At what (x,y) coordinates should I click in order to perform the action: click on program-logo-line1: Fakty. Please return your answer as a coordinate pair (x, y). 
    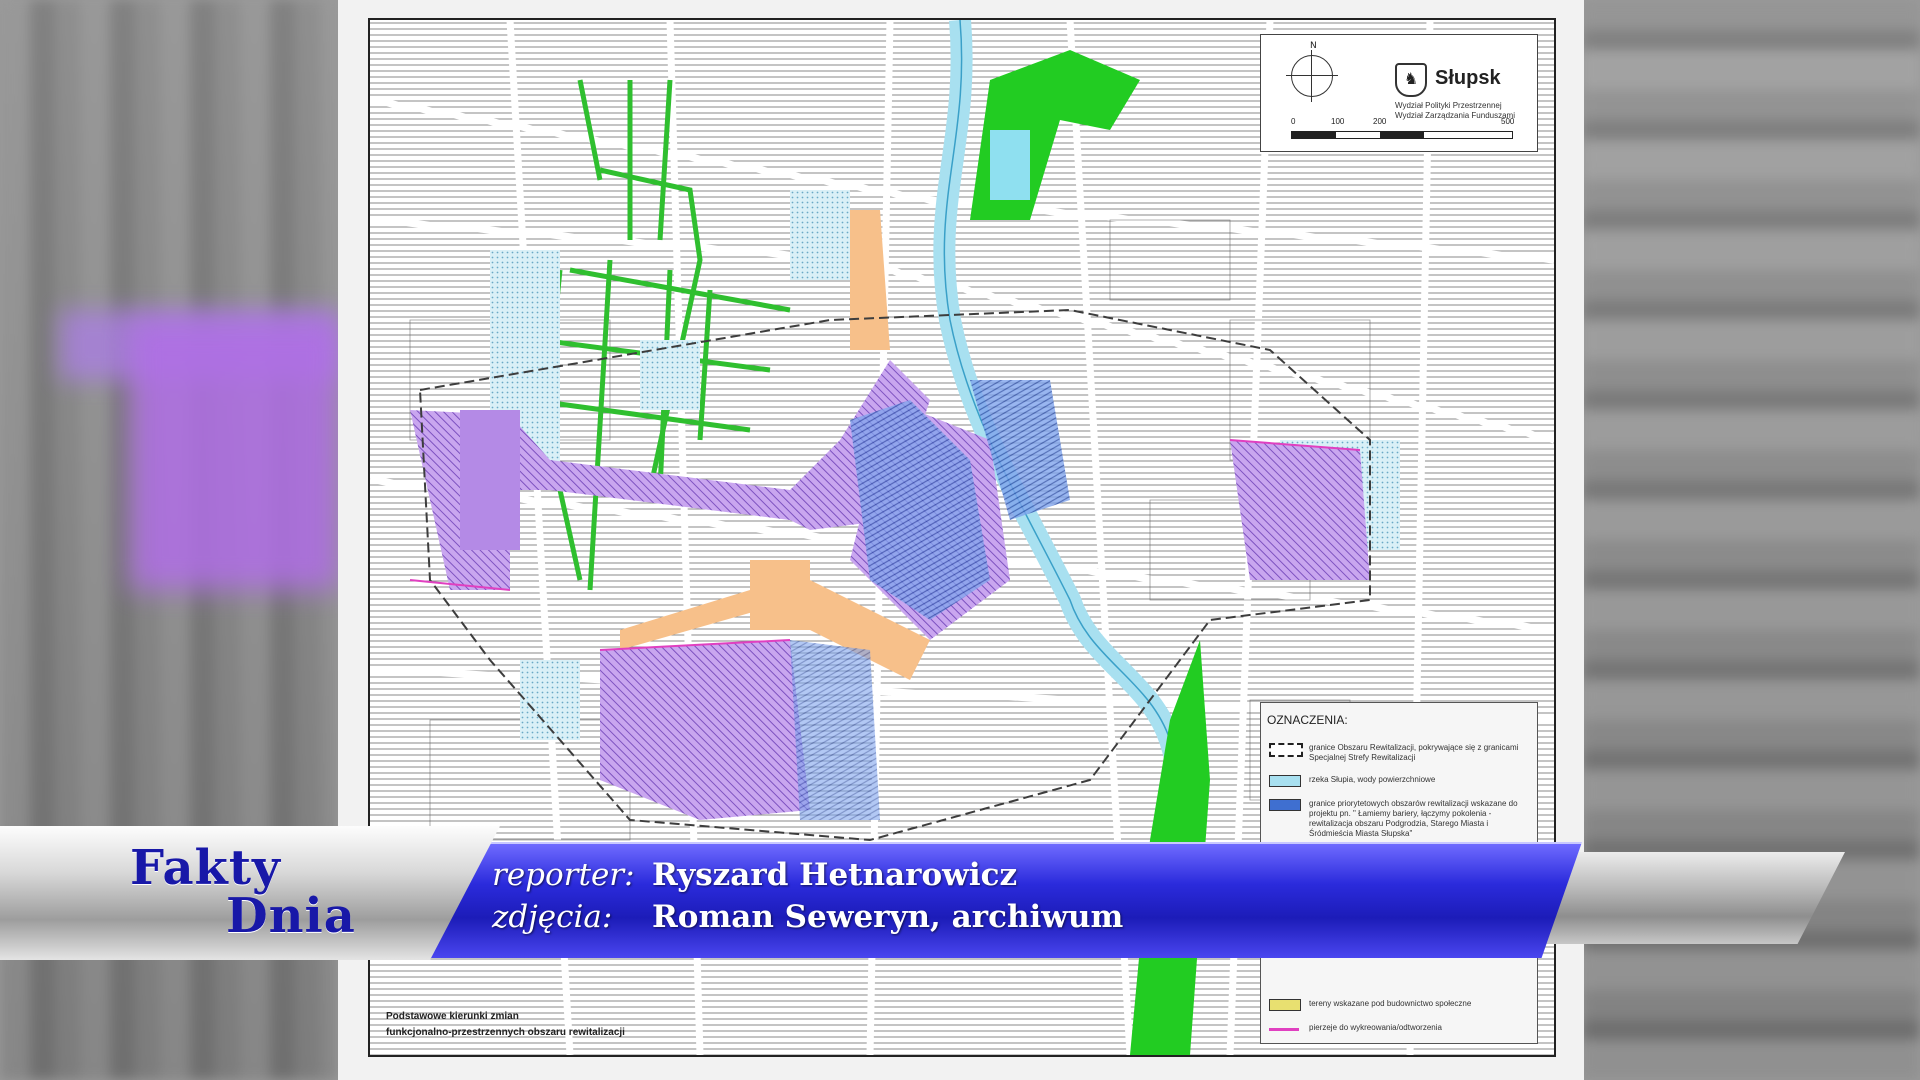
    Looking at the image, I should click on (205, 868).